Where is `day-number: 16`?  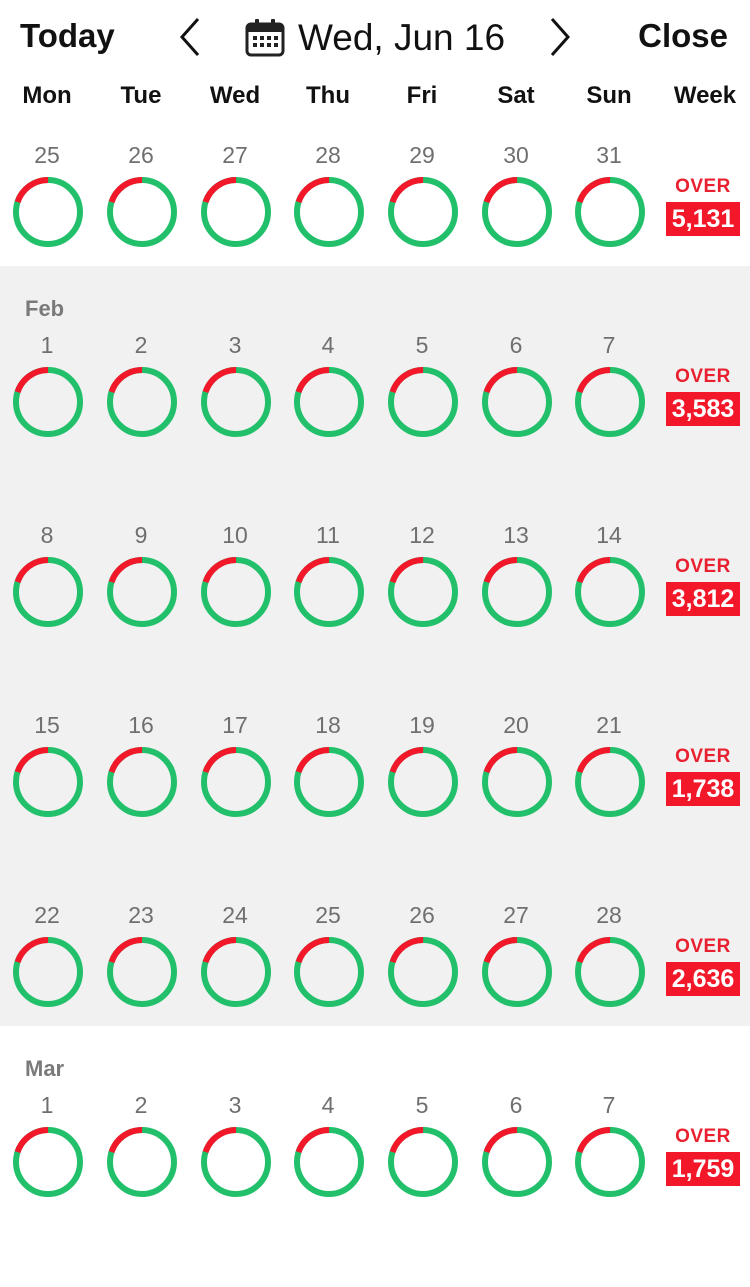
day-number: 16 is located at coordinates (141, 725).